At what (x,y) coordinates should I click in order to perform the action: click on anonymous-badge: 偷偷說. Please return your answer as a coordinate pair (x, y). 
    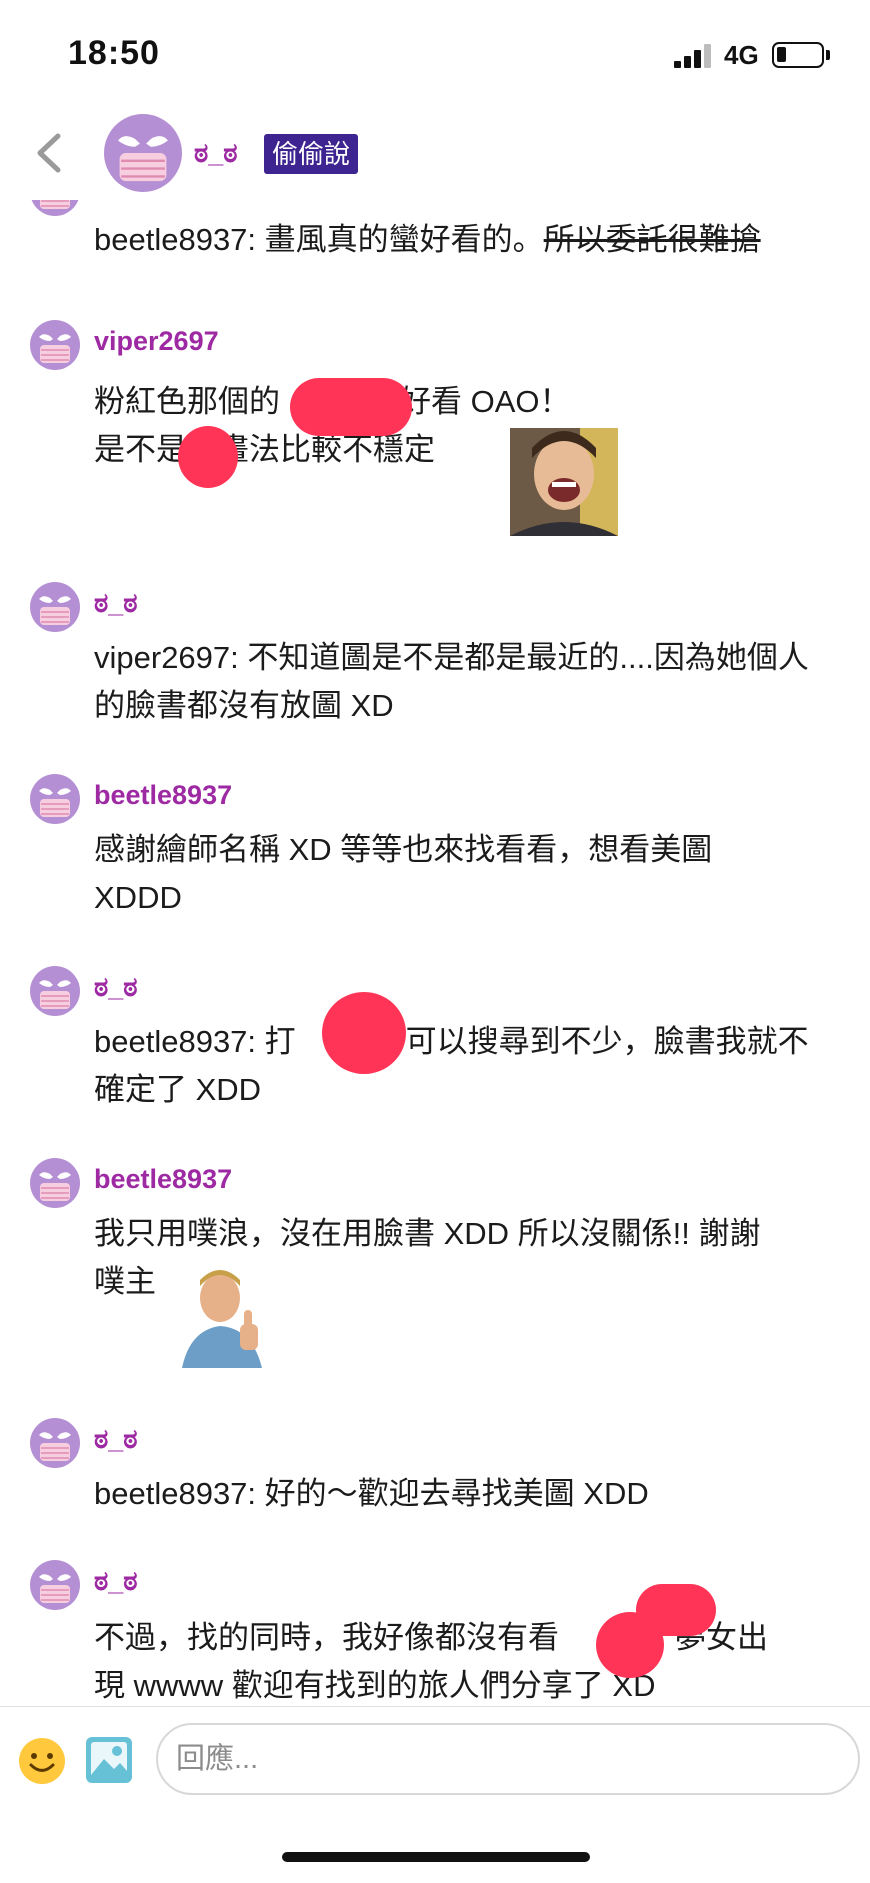
    Looking at the image, I should click on (311, 154).